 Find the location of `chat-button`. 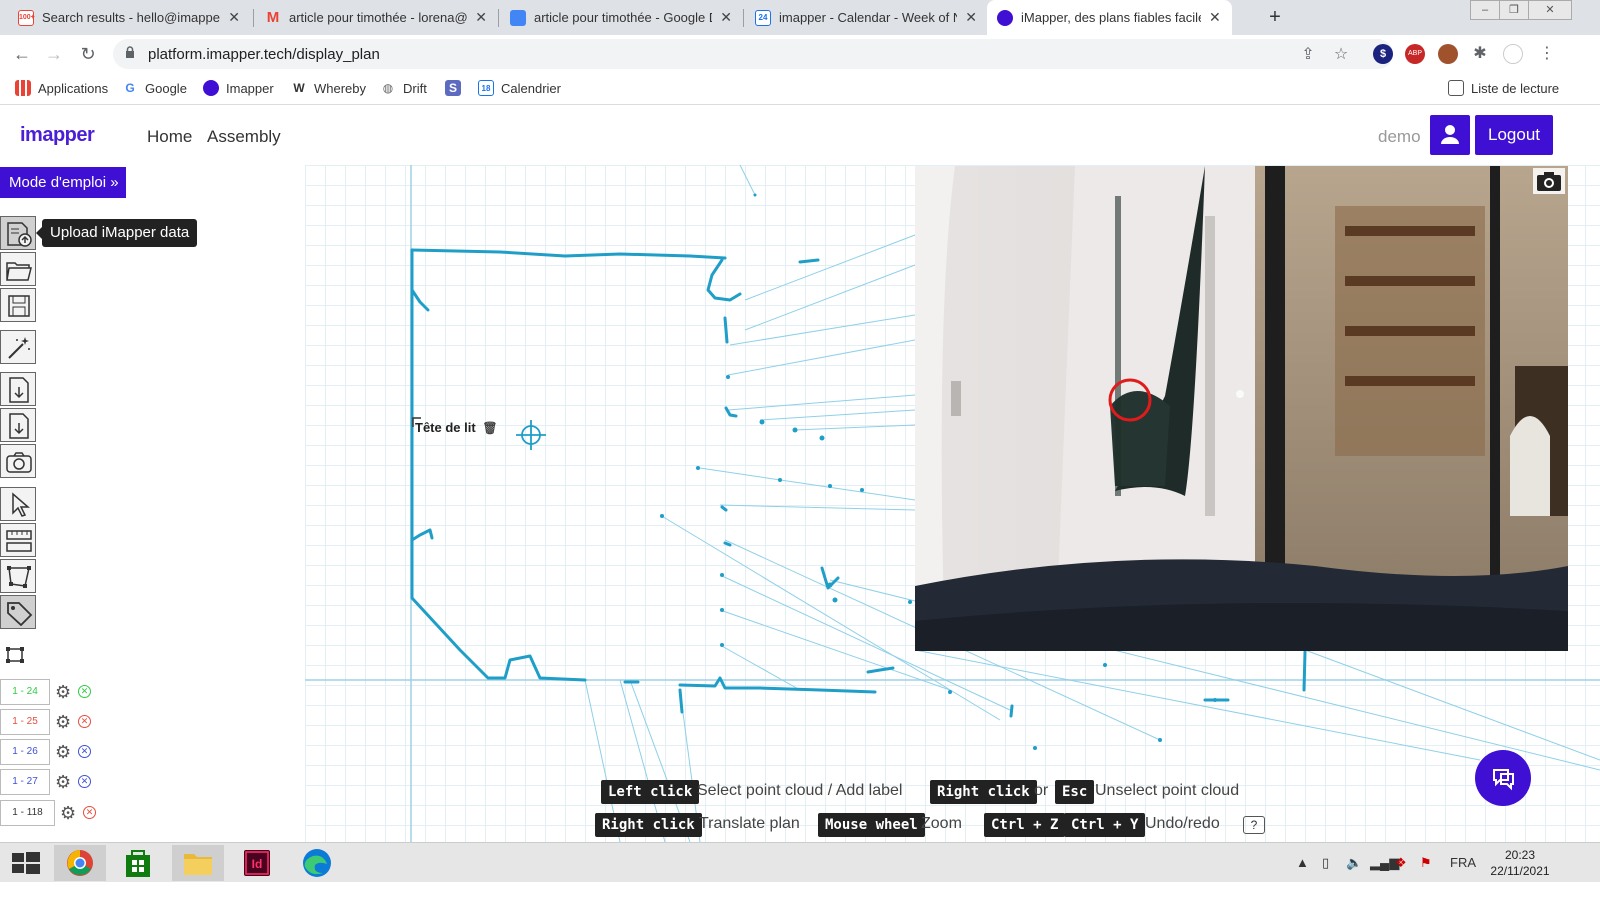

chat-button is located at coordinates (1503, 778).